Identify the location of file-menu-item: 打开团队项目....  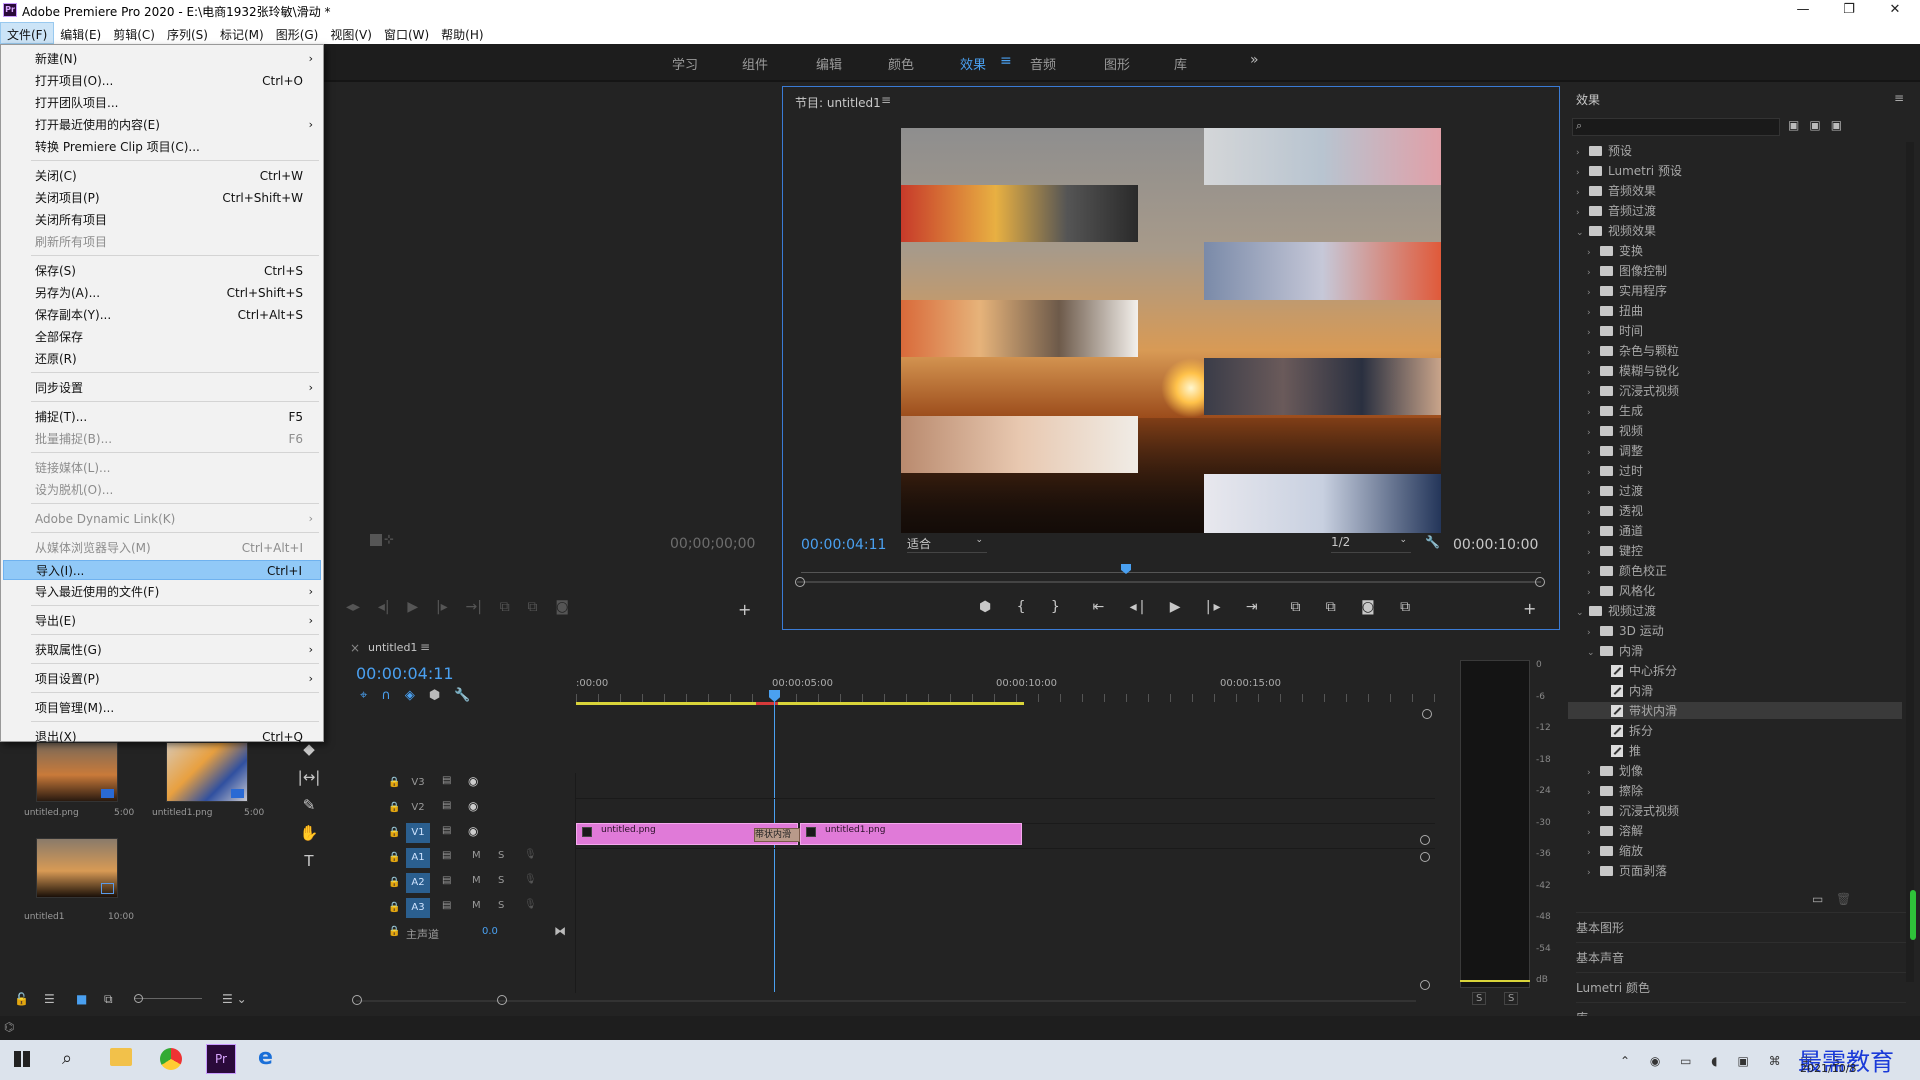
(162, 103).